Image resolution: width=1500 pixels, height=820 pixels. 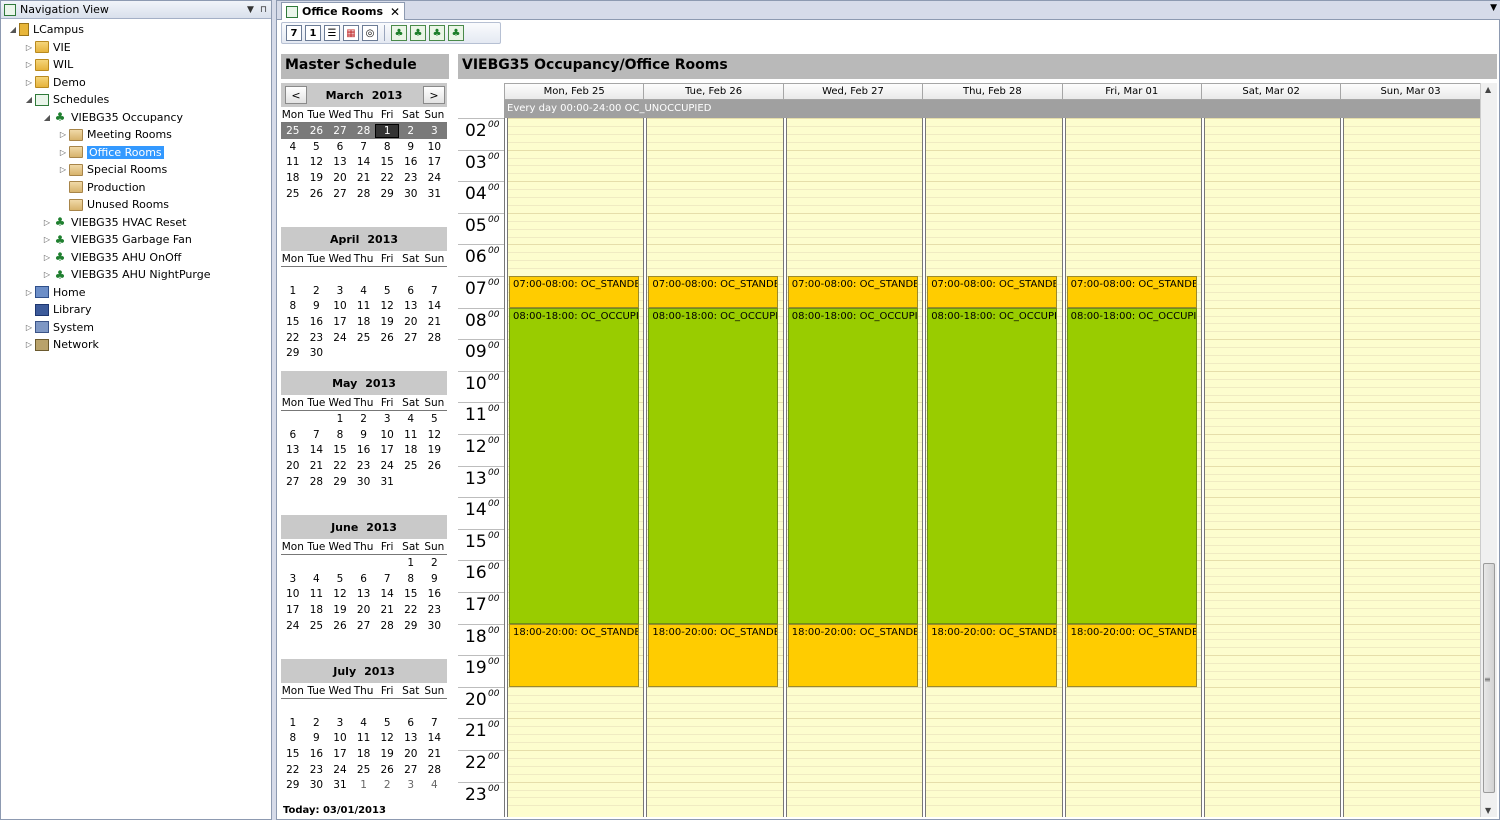 I want to click on previous-month-button: <, so click(x=296, y=95).